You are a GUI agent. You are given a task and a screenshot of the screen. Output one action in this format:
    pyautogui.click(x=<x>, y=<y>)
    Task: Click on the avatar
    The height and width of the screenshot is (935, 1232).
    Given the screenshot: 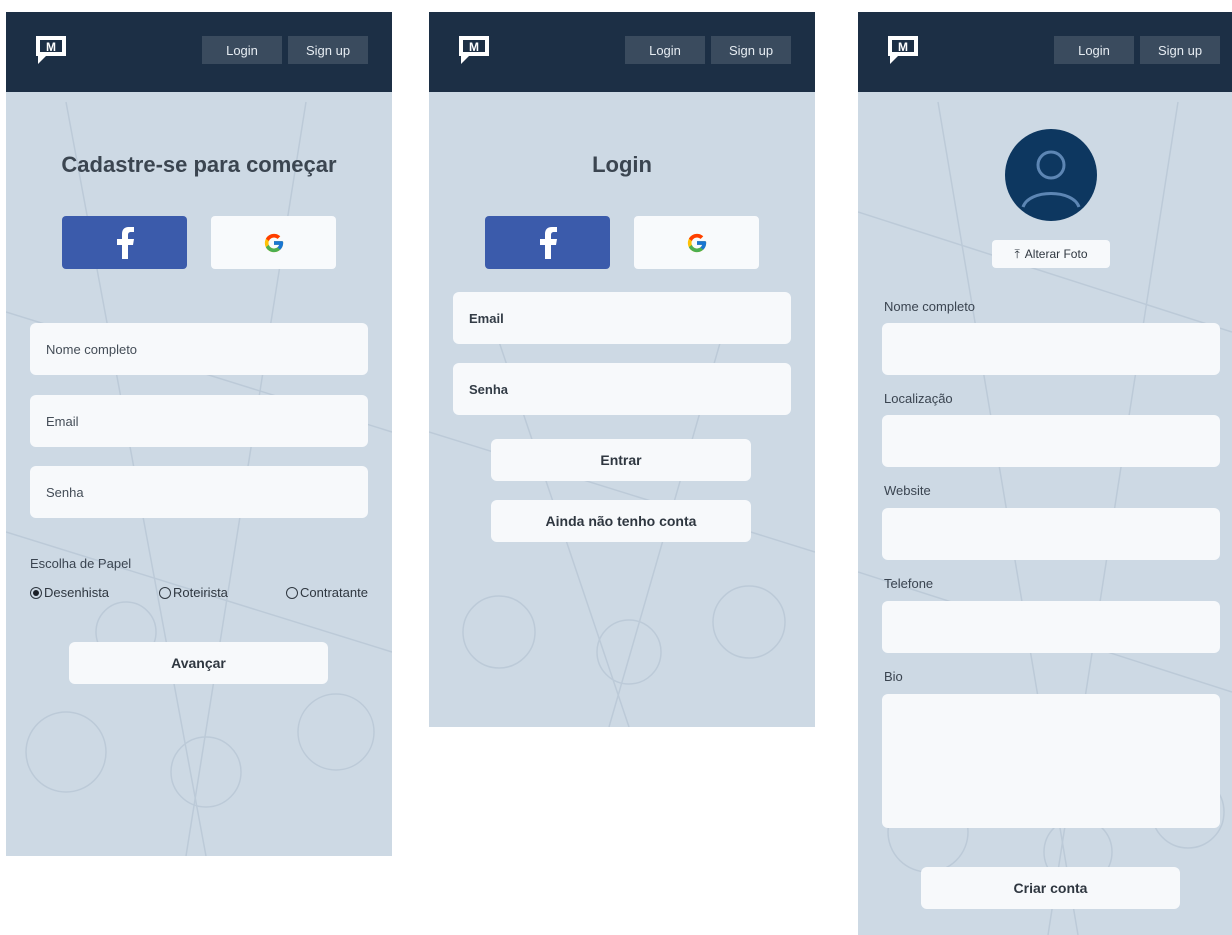 What is the action you would take?
    pyautogui.click(x=1051, y=175)
    